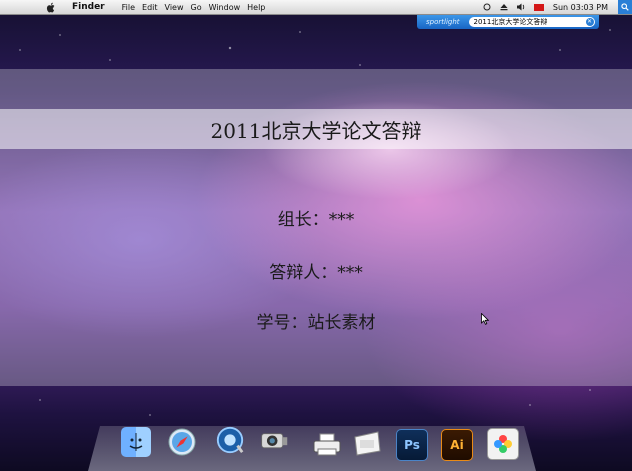  Describe the element at coordinates (225, 7) in the screenshot. I see `menu-window: Window` at that location.